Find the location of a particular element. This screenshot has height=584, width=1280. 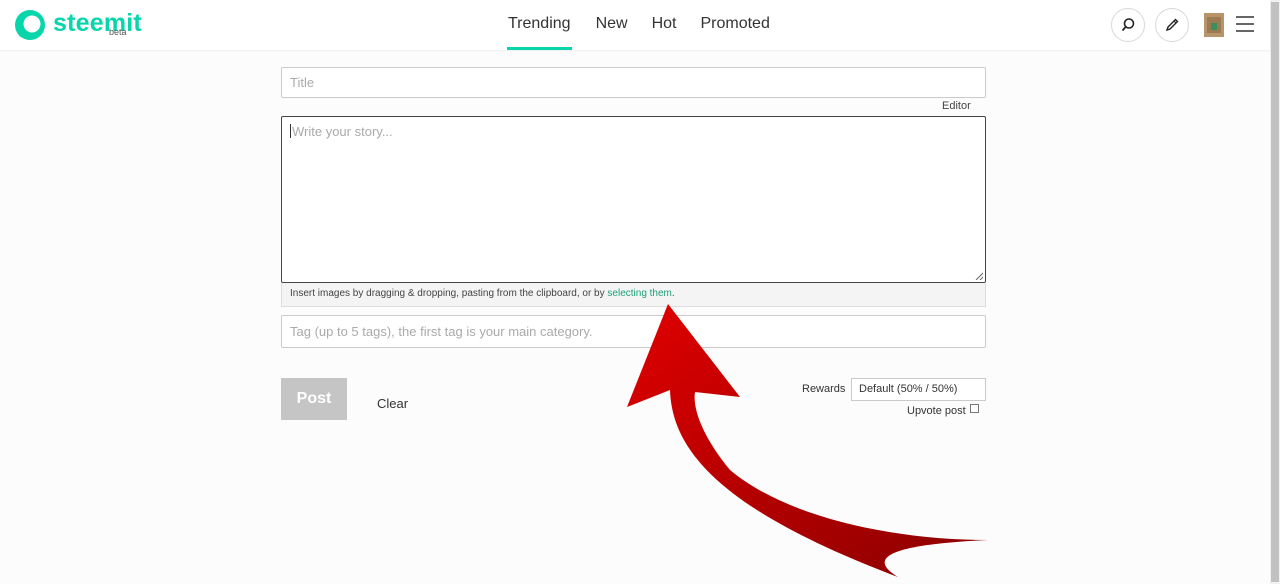

scrollbar-thumb is located at coordinates (1275, 292).